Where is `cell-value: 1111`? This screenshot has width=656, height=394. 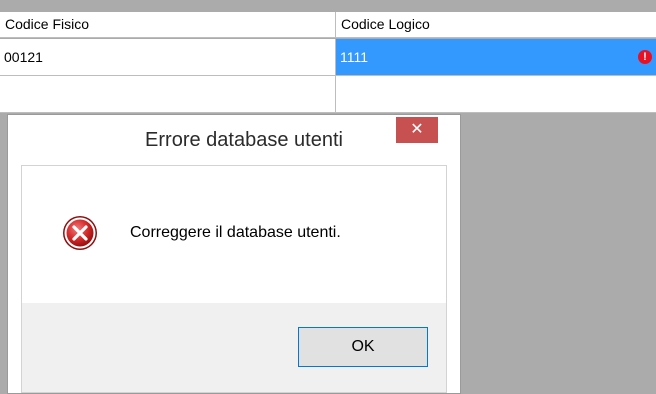
cell-value: 1111 is located at coordinates (354, 57).